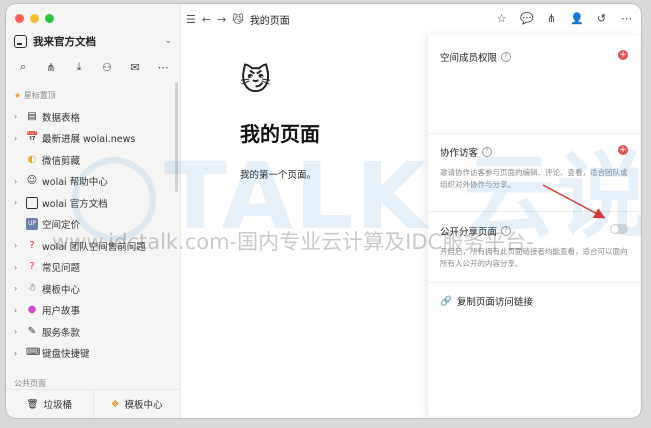 This screenshot has width=651, height=428. I want to click on table-icon: ▤, so click(32, 116).